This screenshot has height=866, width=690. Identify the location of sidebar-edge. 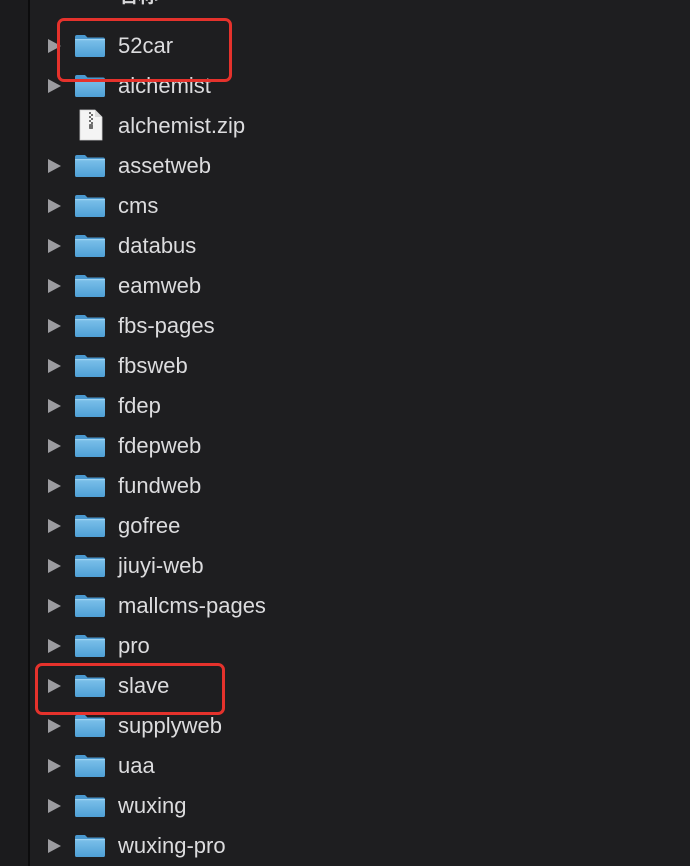
(14, 433).